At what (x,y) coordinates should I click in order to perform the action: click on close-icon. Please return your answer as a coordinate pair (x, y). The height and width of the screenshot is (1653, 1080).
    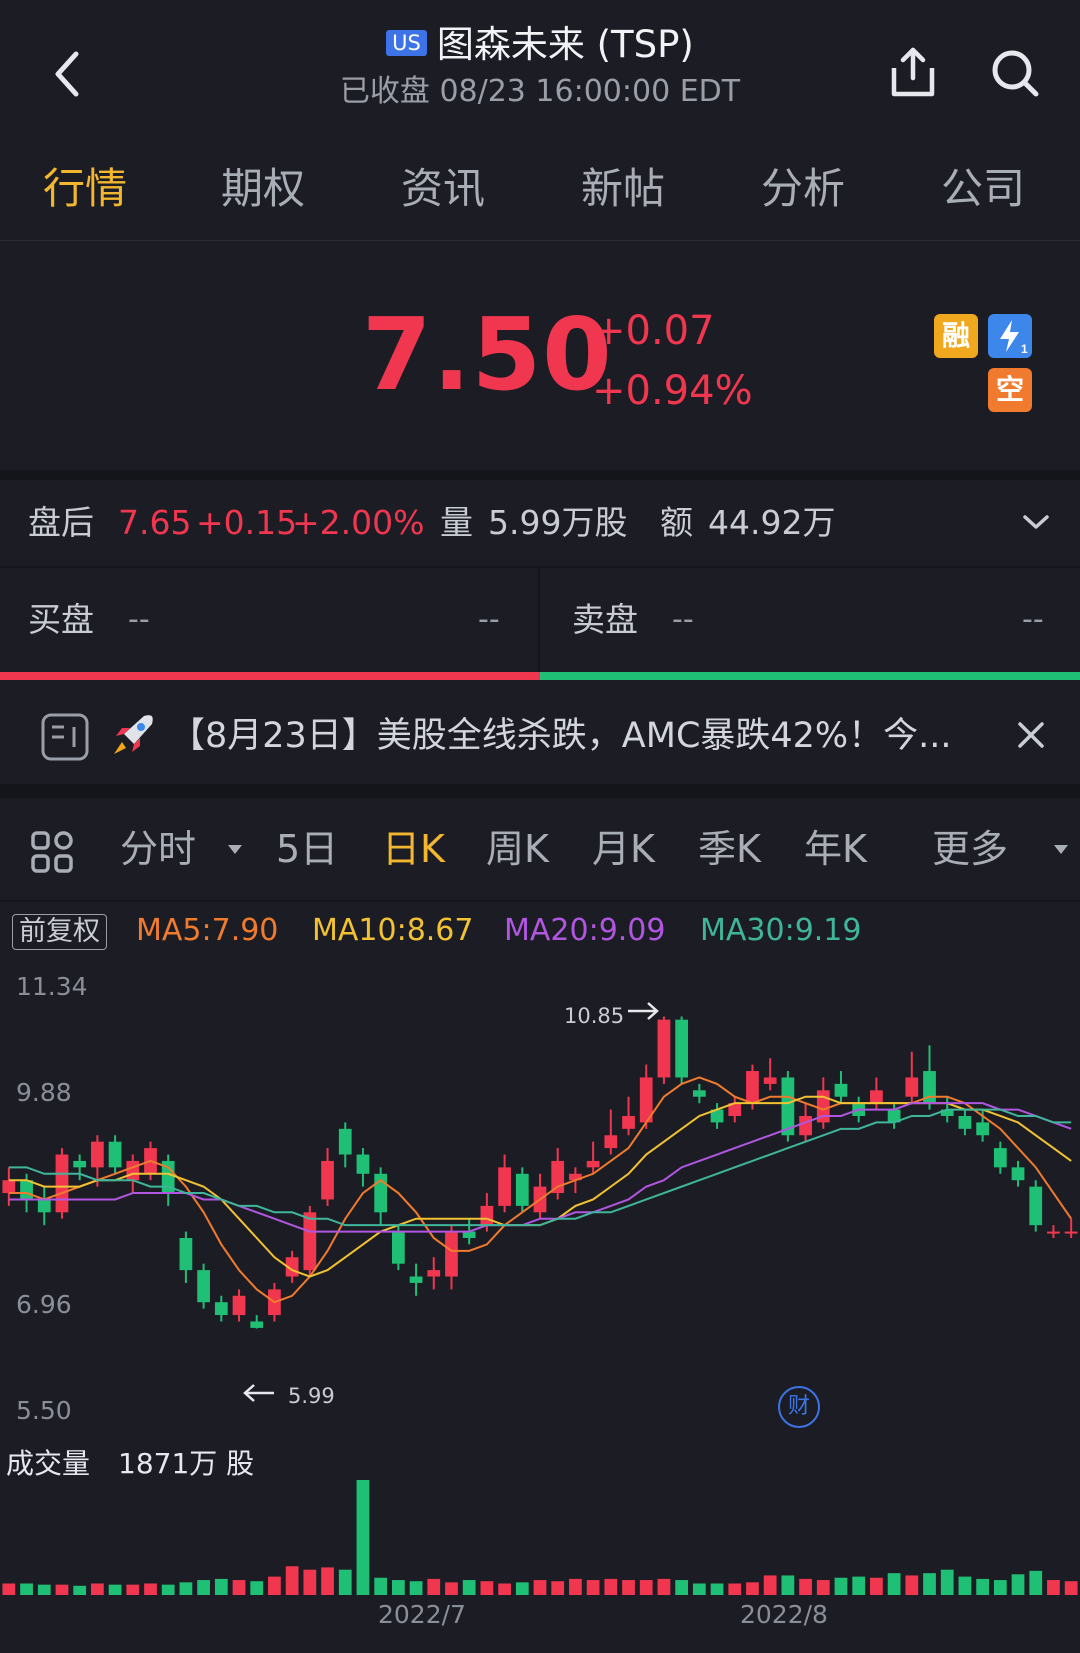
    Looking at the image, I should click on (1031, 735).